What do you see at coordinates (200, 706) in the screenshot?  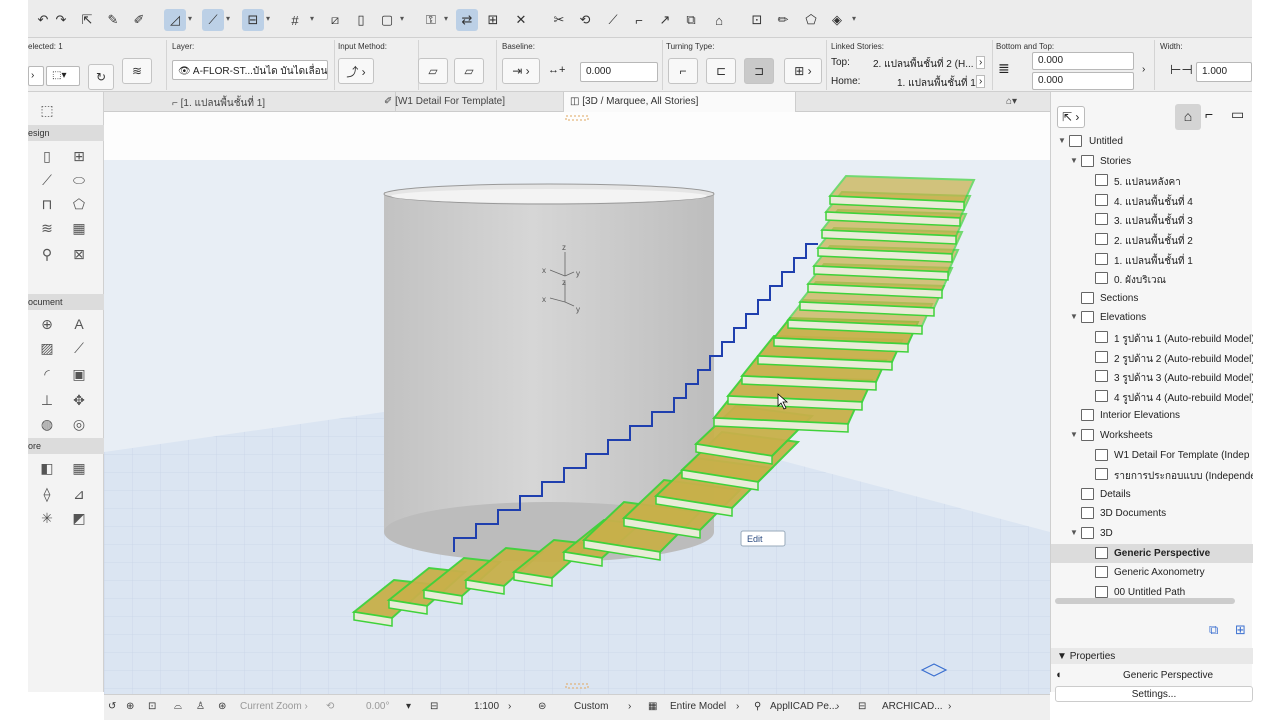 I see `walk-icon: ♙` at bounding box center [200, 706].